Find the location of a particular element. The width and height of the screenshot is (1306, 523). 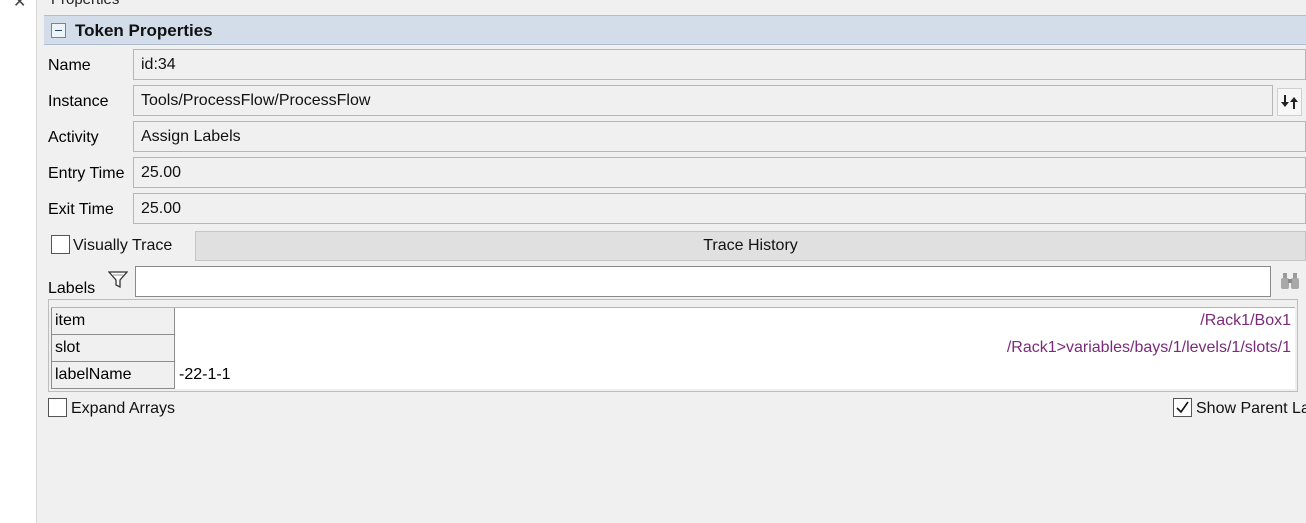

labels-search-input is located at coordinates (703, 281).